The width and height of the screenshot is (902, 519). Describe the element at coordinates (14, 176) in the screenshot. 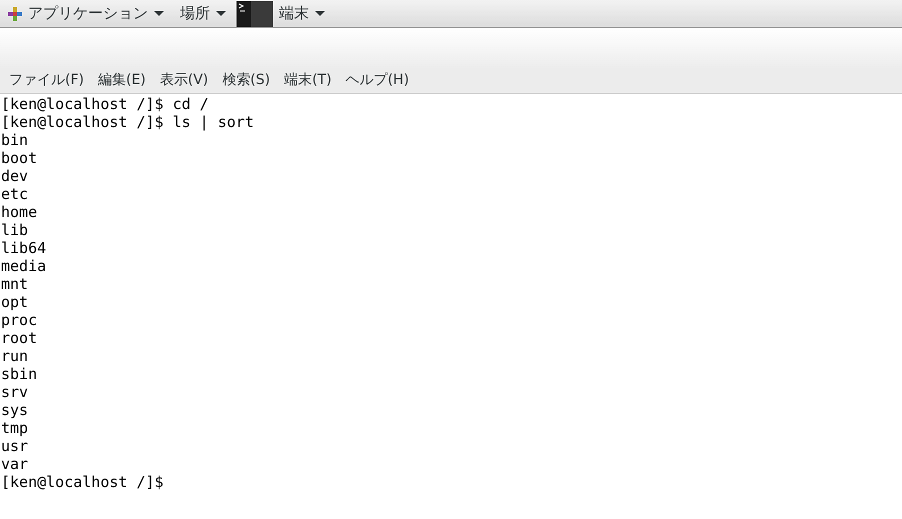

I see `terminal-line: dev` at that location.